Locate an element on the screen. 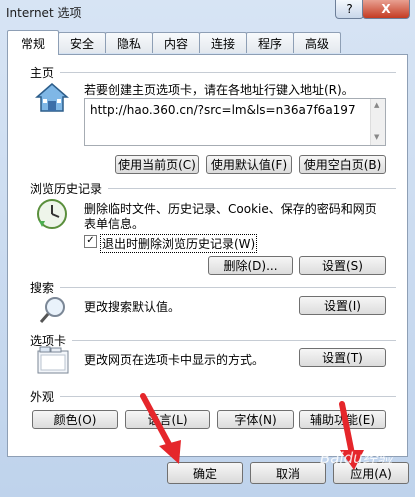 This screenshot has width=415, height=497. scroll-up-icon: ▲ is located at coordinates (376, 105).